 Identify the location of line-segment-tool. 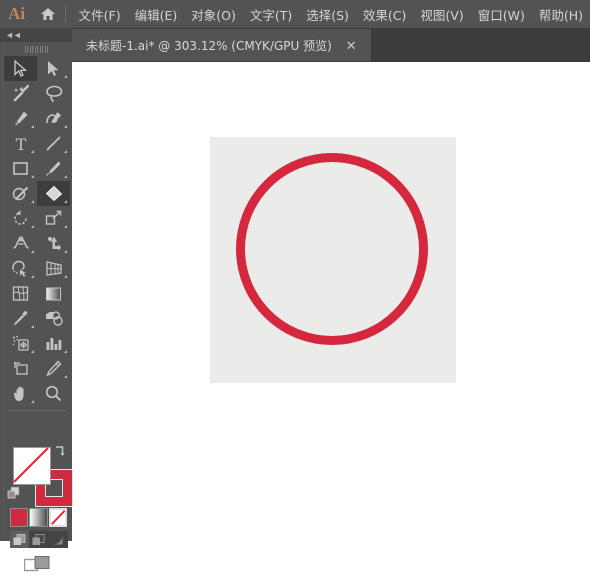
(53, 143).